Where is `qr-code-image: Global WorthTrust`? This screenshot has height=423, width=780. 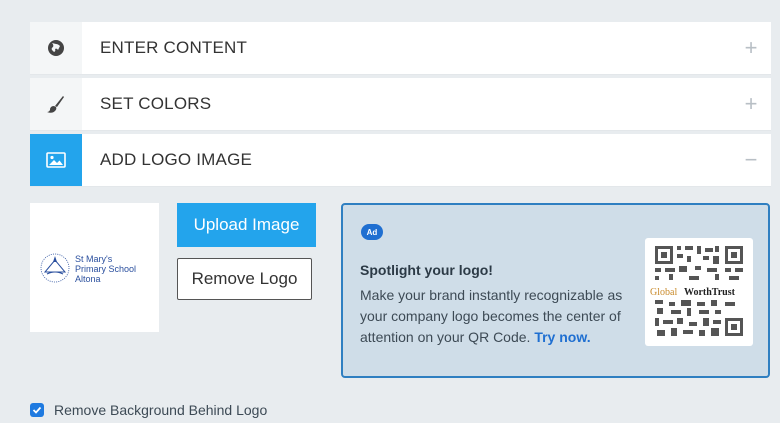
qr-code-image: Global WorthTrust is located at coordinates (699, 291).